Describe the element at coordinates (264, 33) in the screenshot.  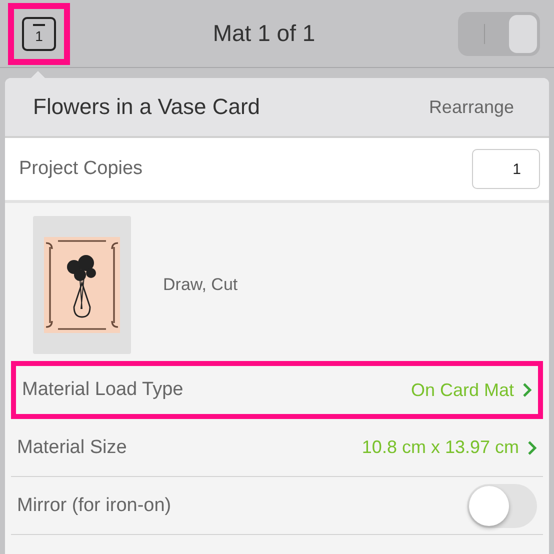
I see `mat-title: Mat 1 of 1` at that location.